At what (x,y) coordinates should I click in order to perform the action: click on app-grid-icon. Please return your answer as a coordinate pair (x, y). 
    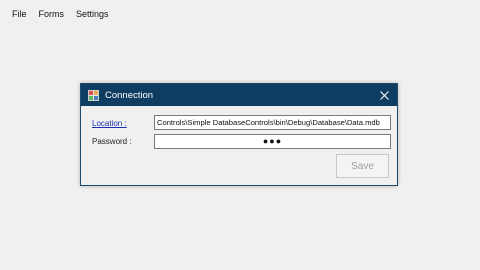
    Looking at the image, I should click on (93, 95).